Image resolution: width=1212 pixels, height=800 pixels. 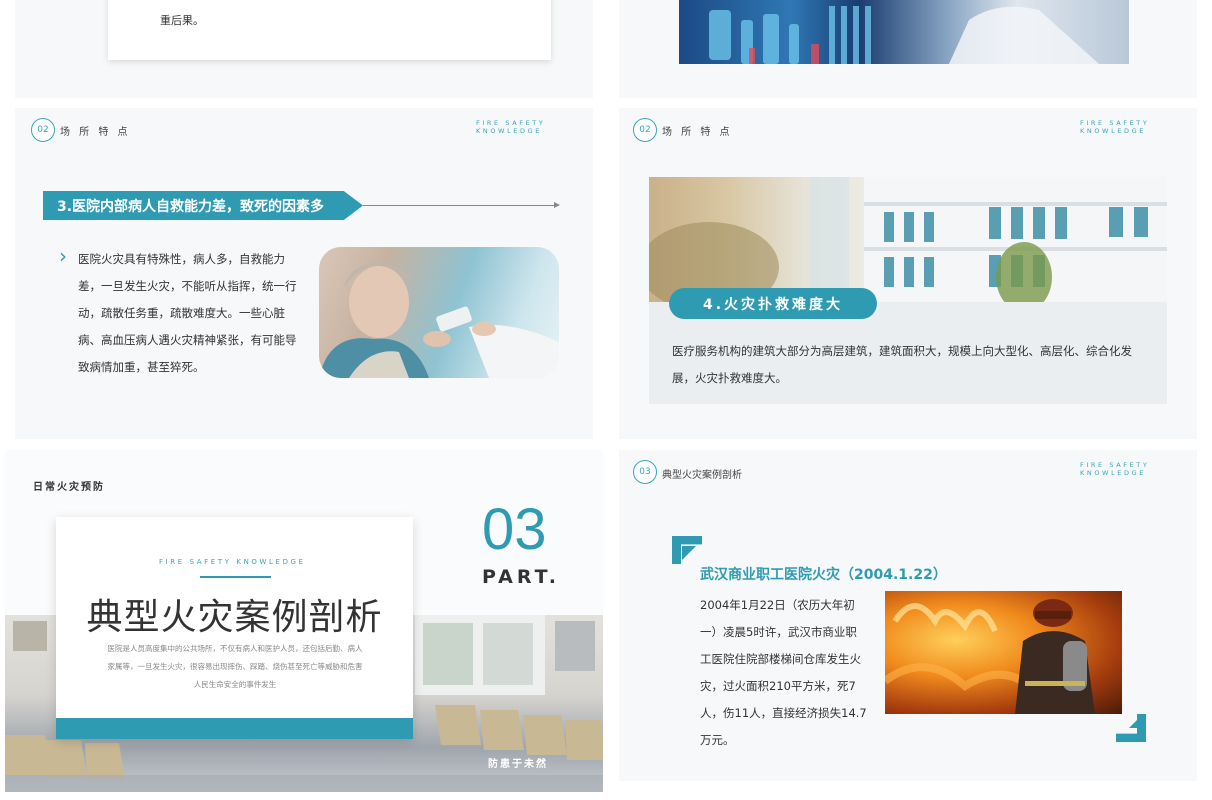 I want to click on slide-top-right, so click(x=908, y=49).